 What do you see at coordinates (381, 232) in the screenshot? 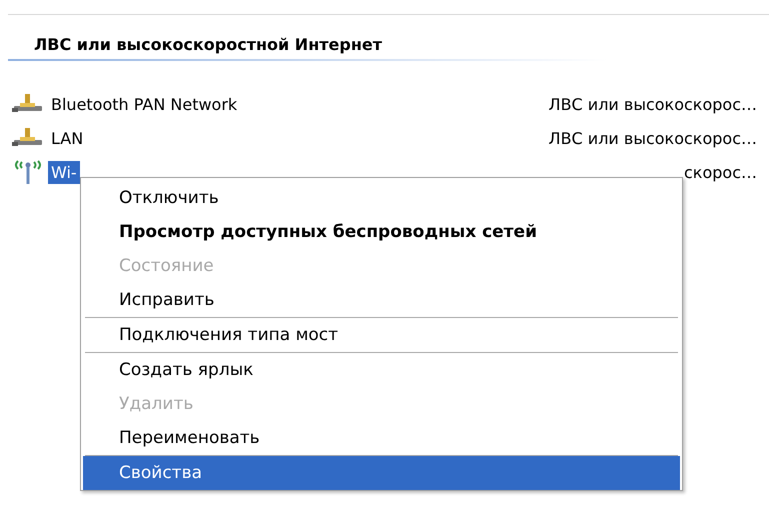
I see `menu-item: Просмотр доступных беспроводных сетей` at bounding box center [381, 232].